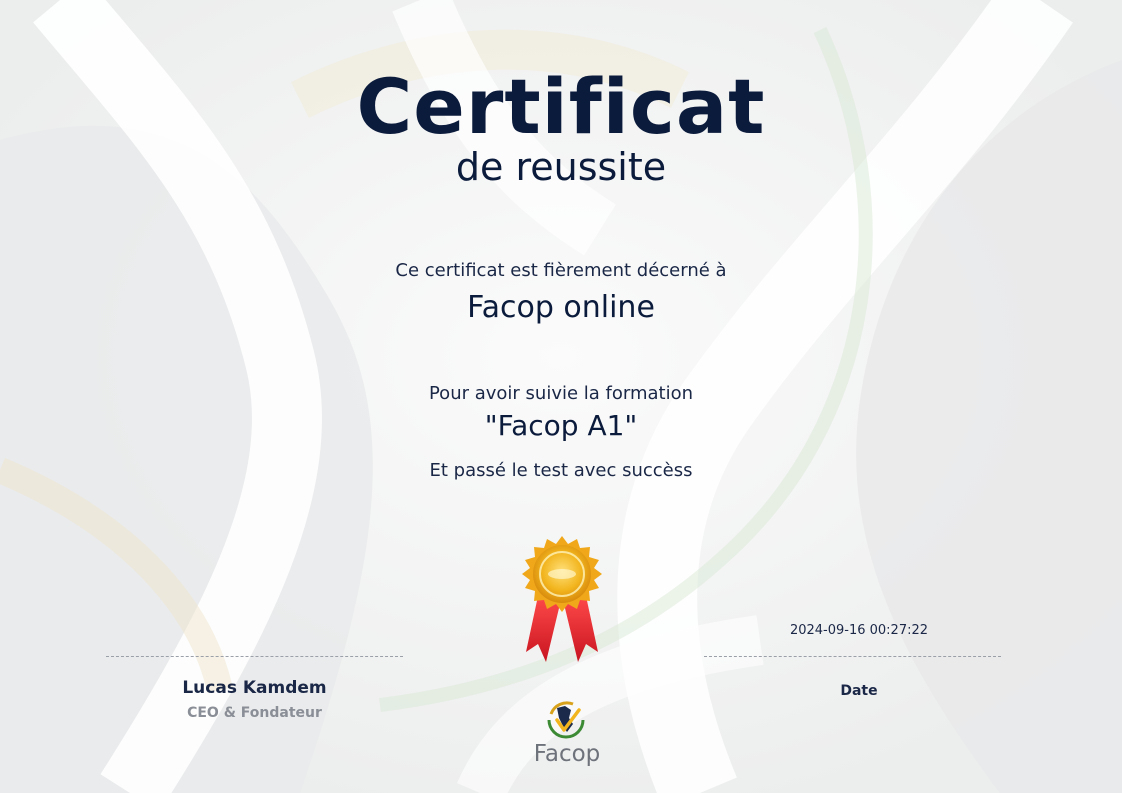 The image size is (1122, 793). Describe the element at coordinates (566, 720) in the screenshot. I see `facop-logo-icon` at that location.